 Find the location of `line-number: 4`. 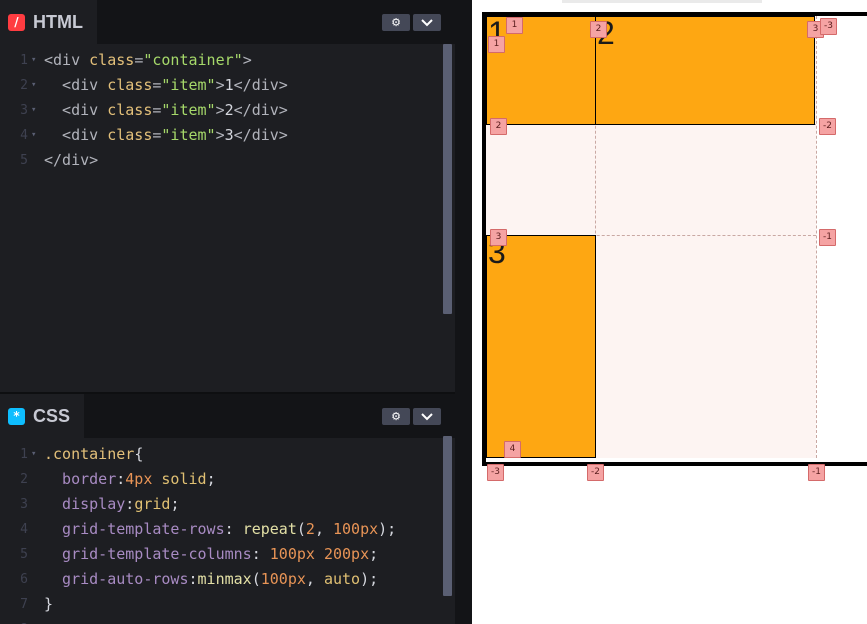

line-number: 4 is located at coordinates (24, 529).